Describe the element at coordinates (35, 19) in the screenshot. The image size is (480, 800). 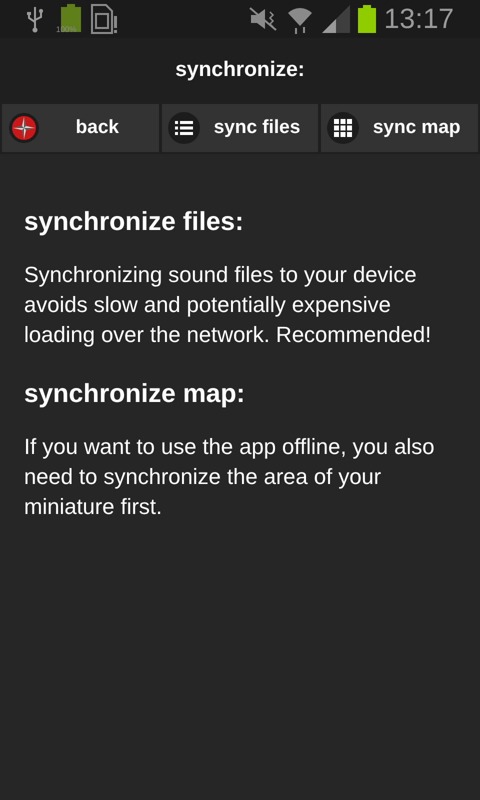
I see `usb-icon` at that location.